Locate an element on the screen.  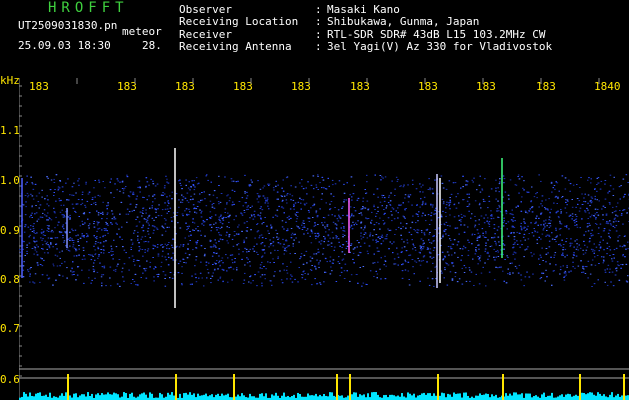
freq-label: 1.1 is located at coordinates (10, 130).